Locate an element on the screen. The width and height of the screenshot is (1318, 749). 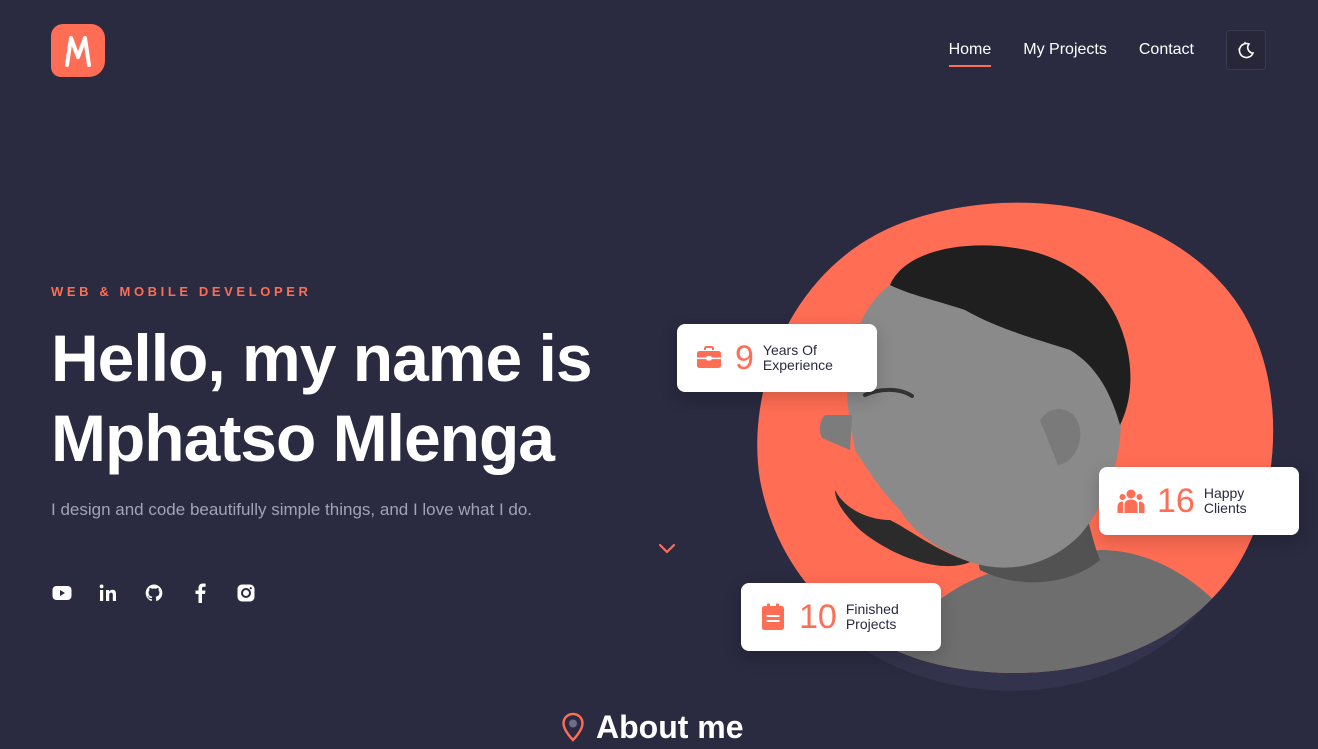
chevron-down-icon is located at coordinates (667, 548).